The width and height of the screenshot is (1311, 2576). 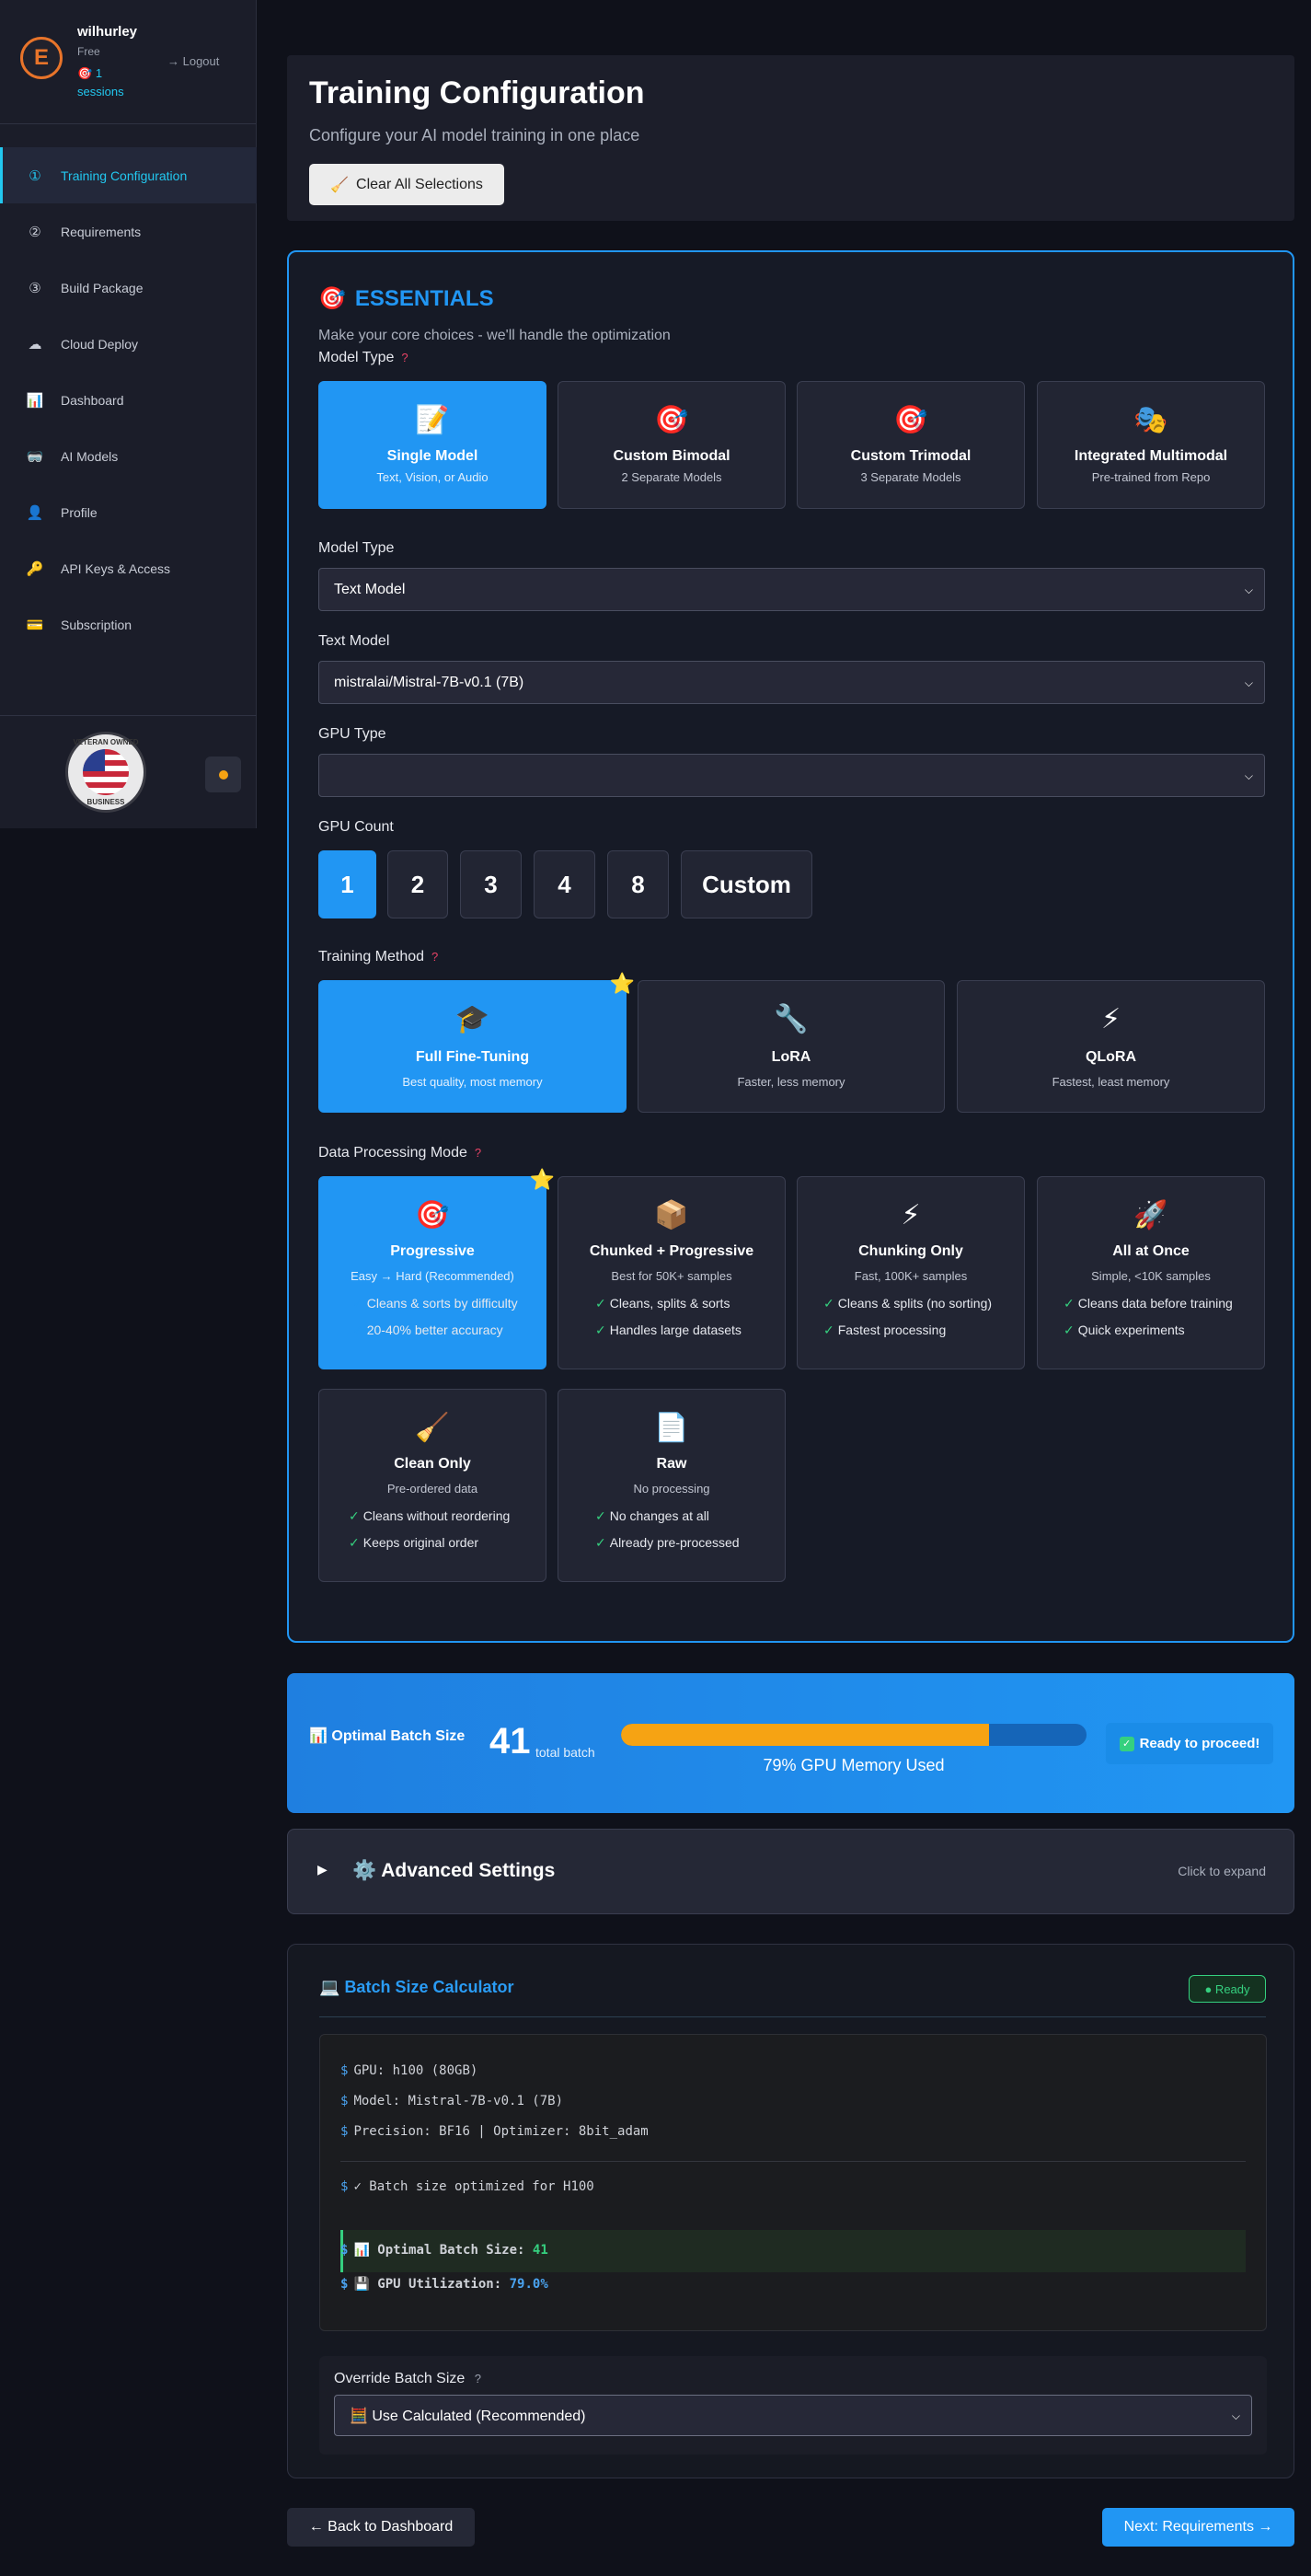 What do you see at coordinates (100, 344) in the screenshot?
I see `sidebar-item-label: Cloud Deploy` at bounding box center [100, 344].